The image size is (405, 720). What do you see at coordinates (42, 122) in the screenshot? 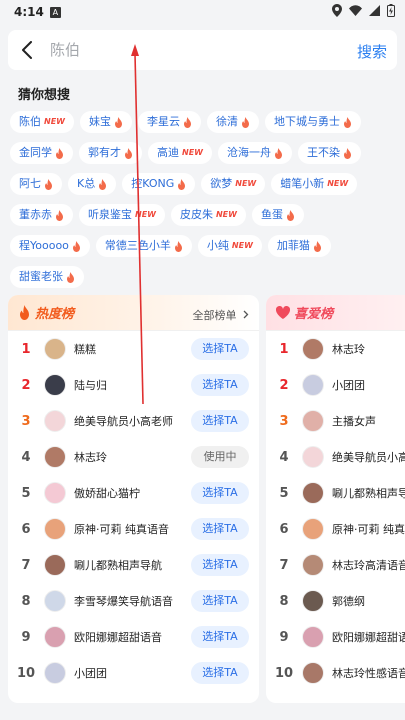
I see `suggest-tag: 陈伯 NEW` at bounding box center [42, 122].